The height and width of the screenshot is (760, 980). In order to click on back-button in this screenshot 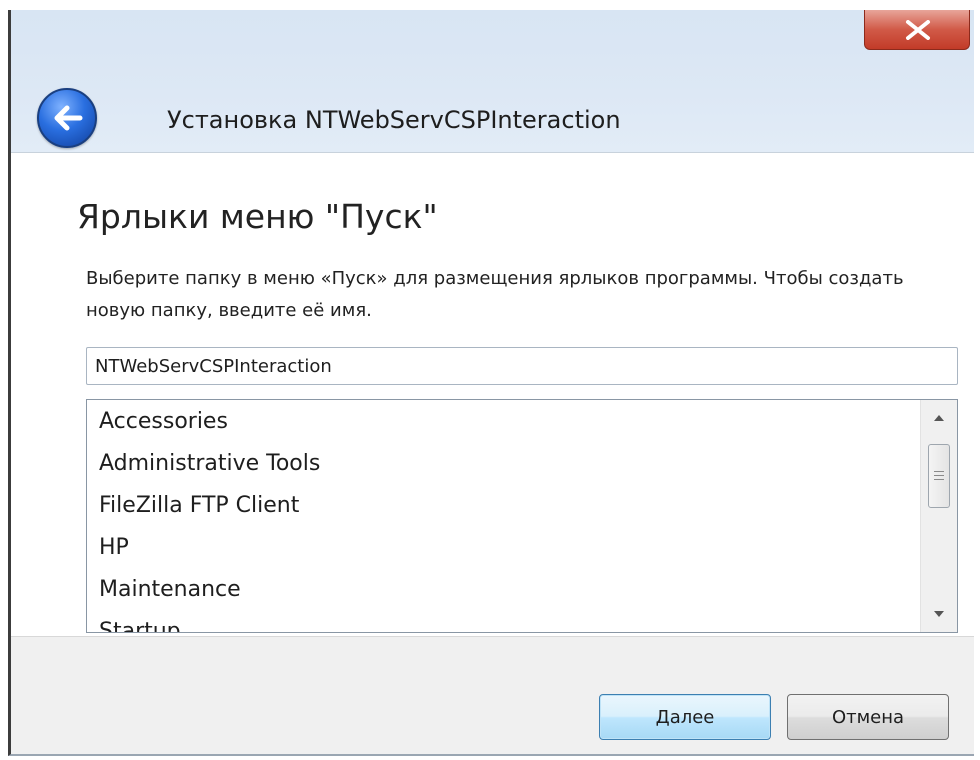, I will do `click(67, 118)`.